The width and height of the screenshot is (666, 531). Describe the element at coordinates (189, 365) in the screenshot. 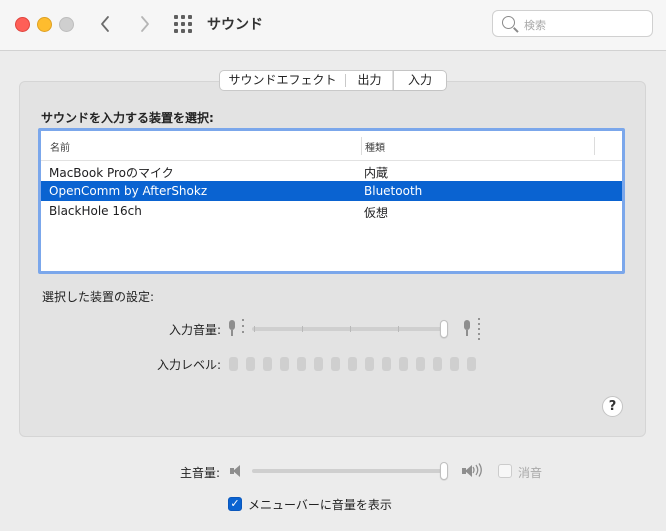

I see `input-level-label: 入力レベル:` at that location.